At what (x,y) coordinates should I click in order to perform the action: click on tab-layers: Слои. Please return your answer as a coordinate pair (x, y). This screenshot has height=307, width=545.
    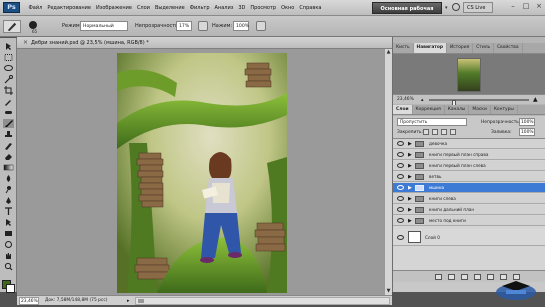
    Looking at the image, I should click on (403, 109).